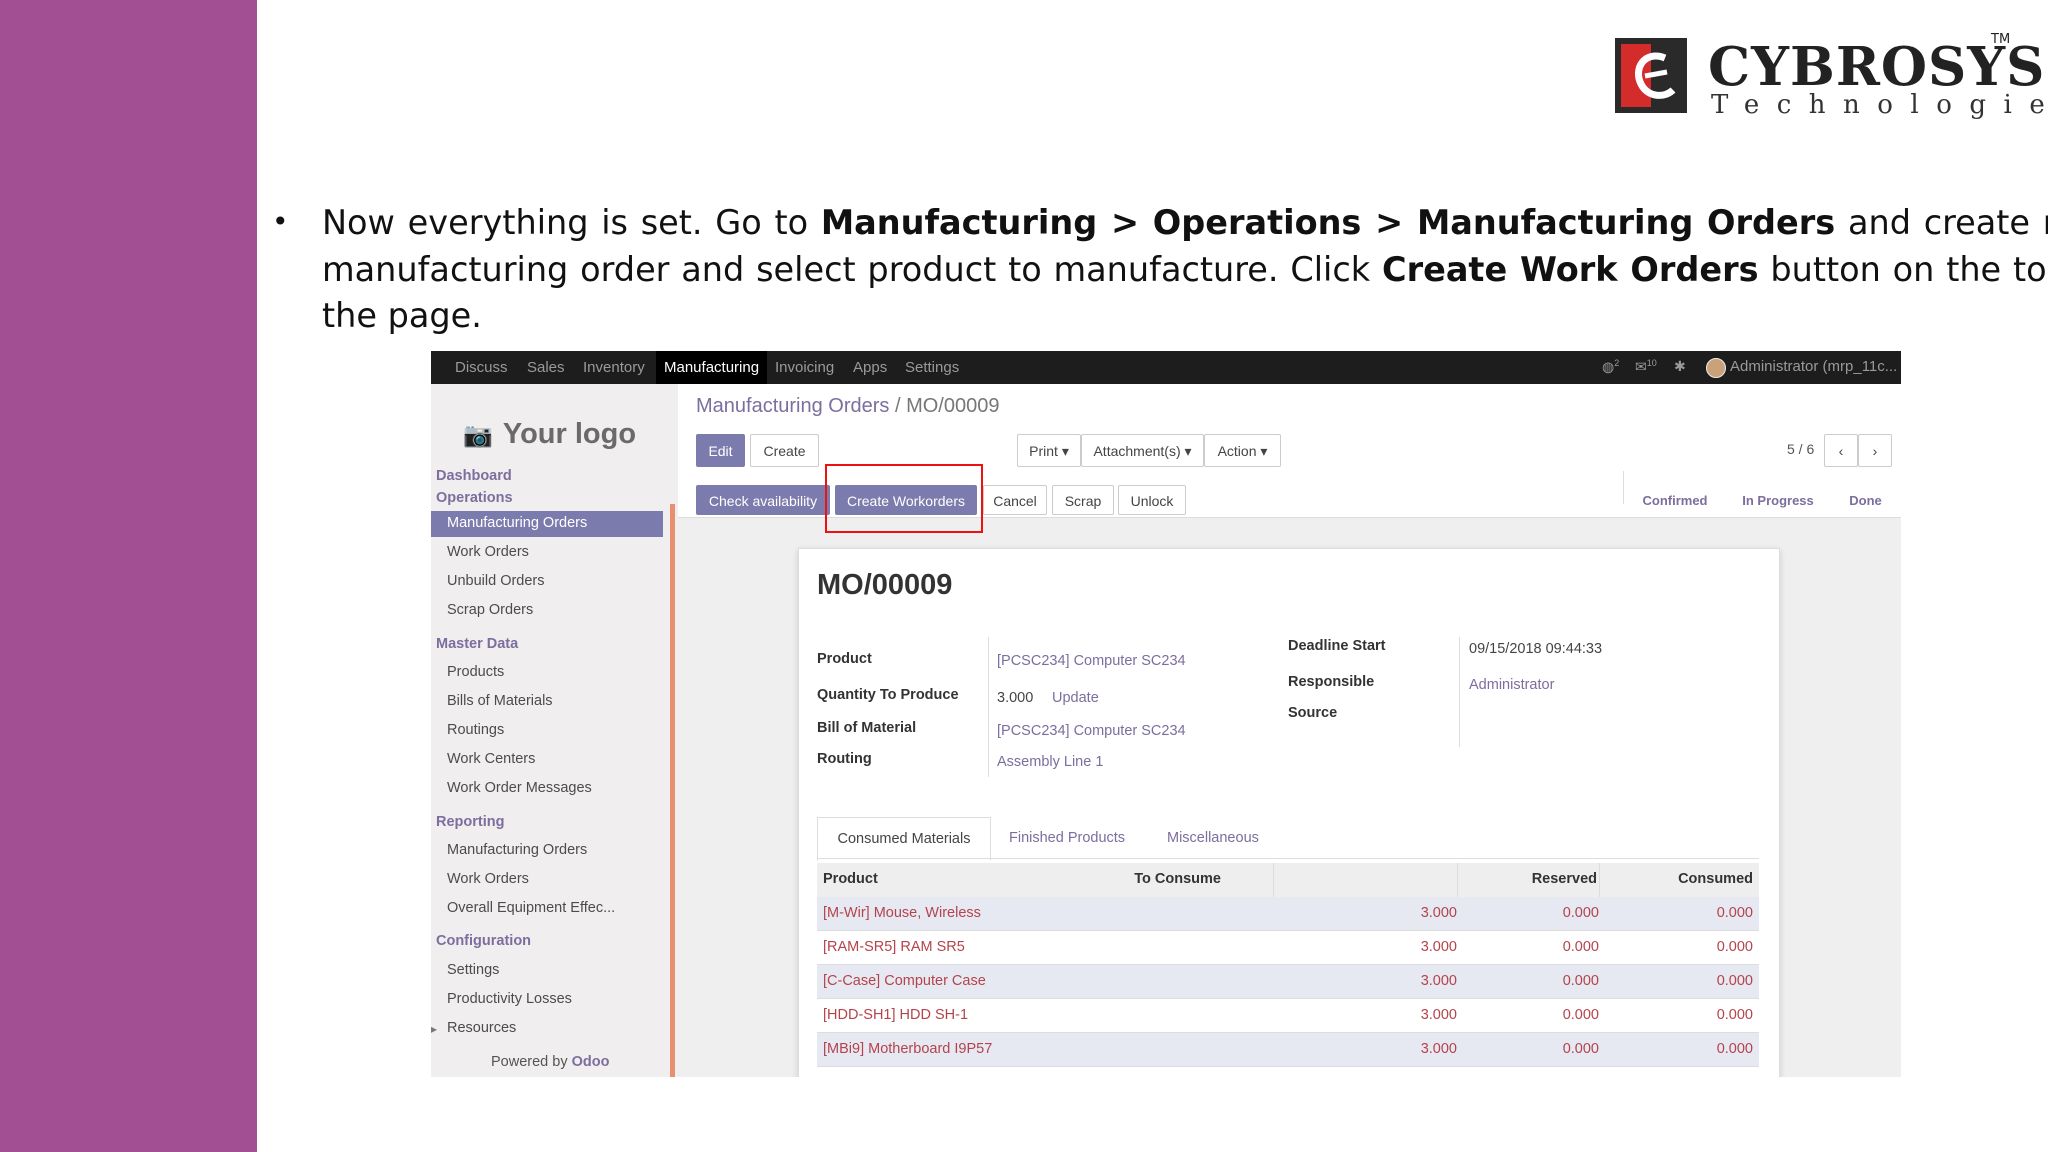 This screenshot has height=1152, width=2048. What do you see at coordinates (478, 435) in the screenshot?
I see `camera-icon: 📷` at bounding box center [478, 435].